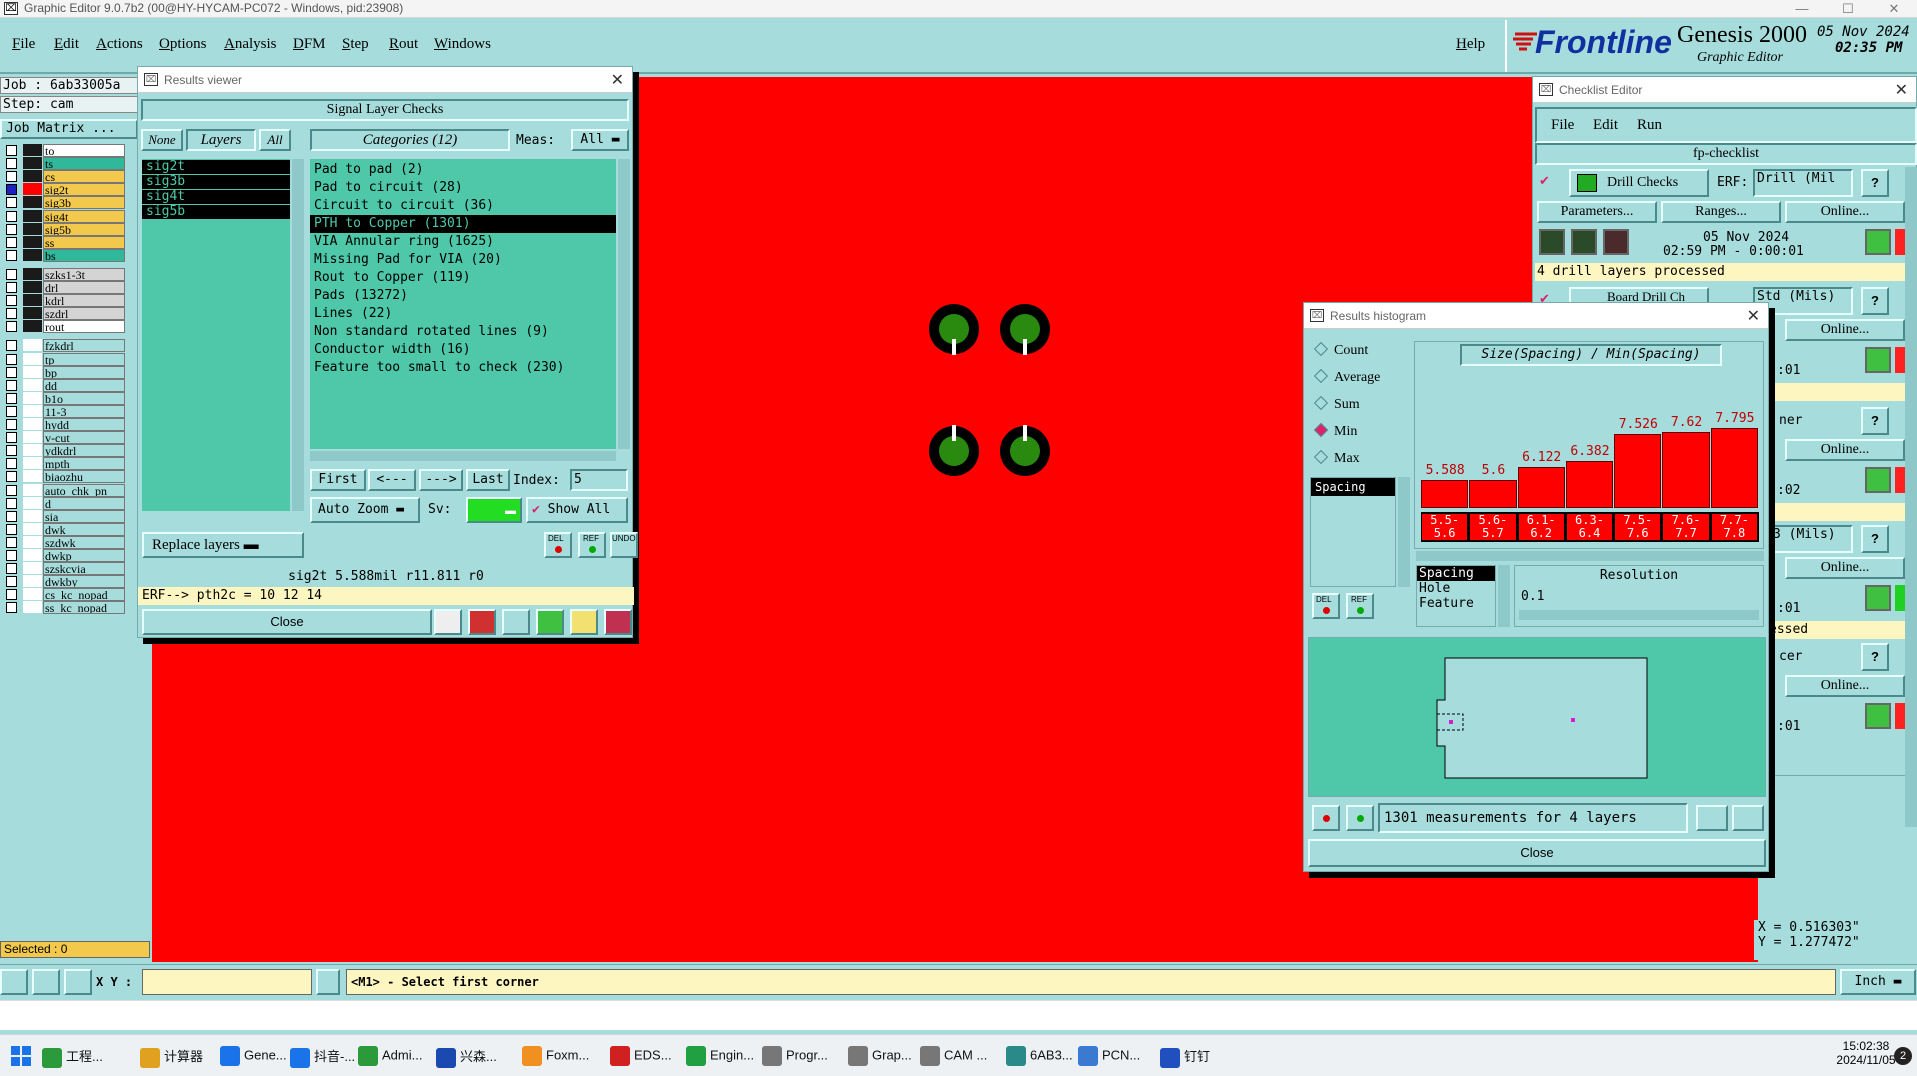  I want to click on layer-row: hydd, so click(64, 424).